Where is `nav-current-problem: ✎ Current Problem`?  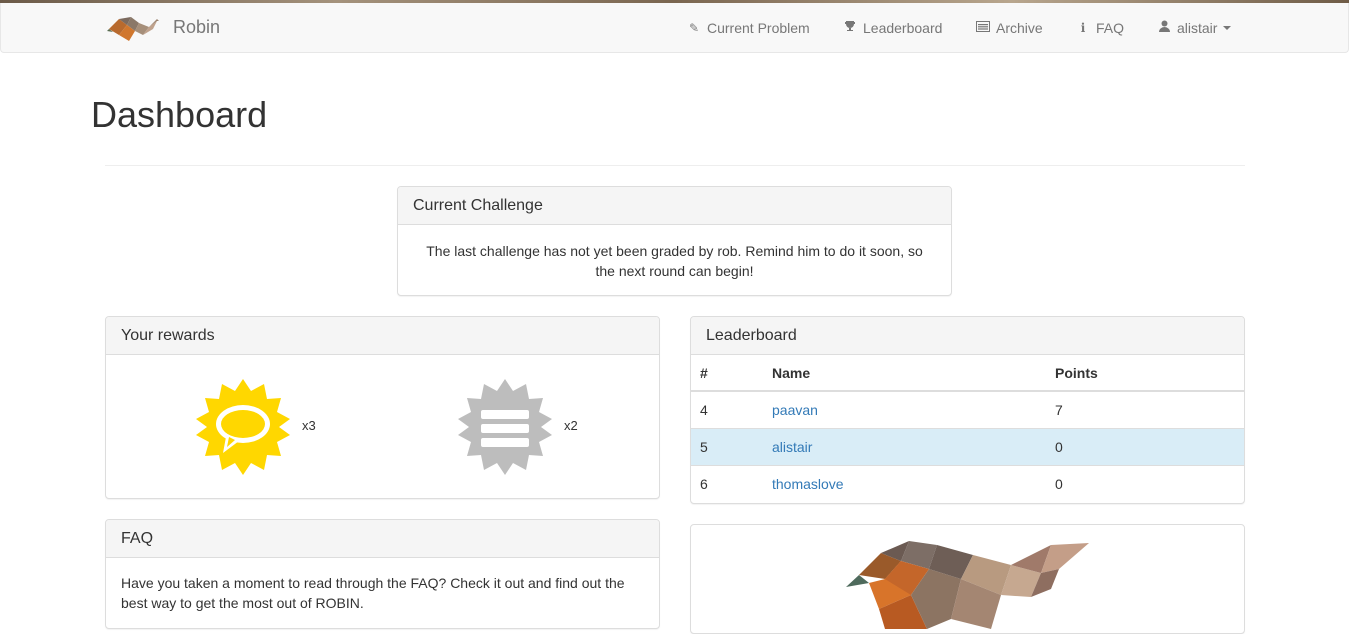 nav-current-problem: ✎ Current Problem is located at coordinates (748, 27).